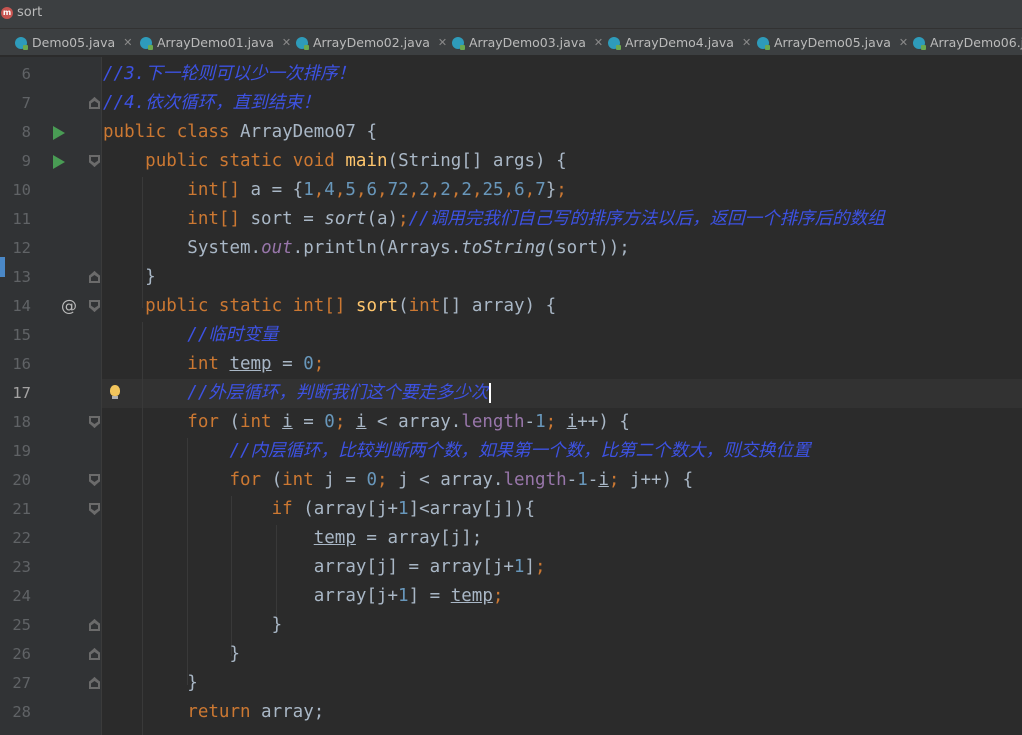 The image size is (1022, 735). Describe the element at coordinates (498, 306) in the screenshot. I see `code-token: [] array) {` at that location.